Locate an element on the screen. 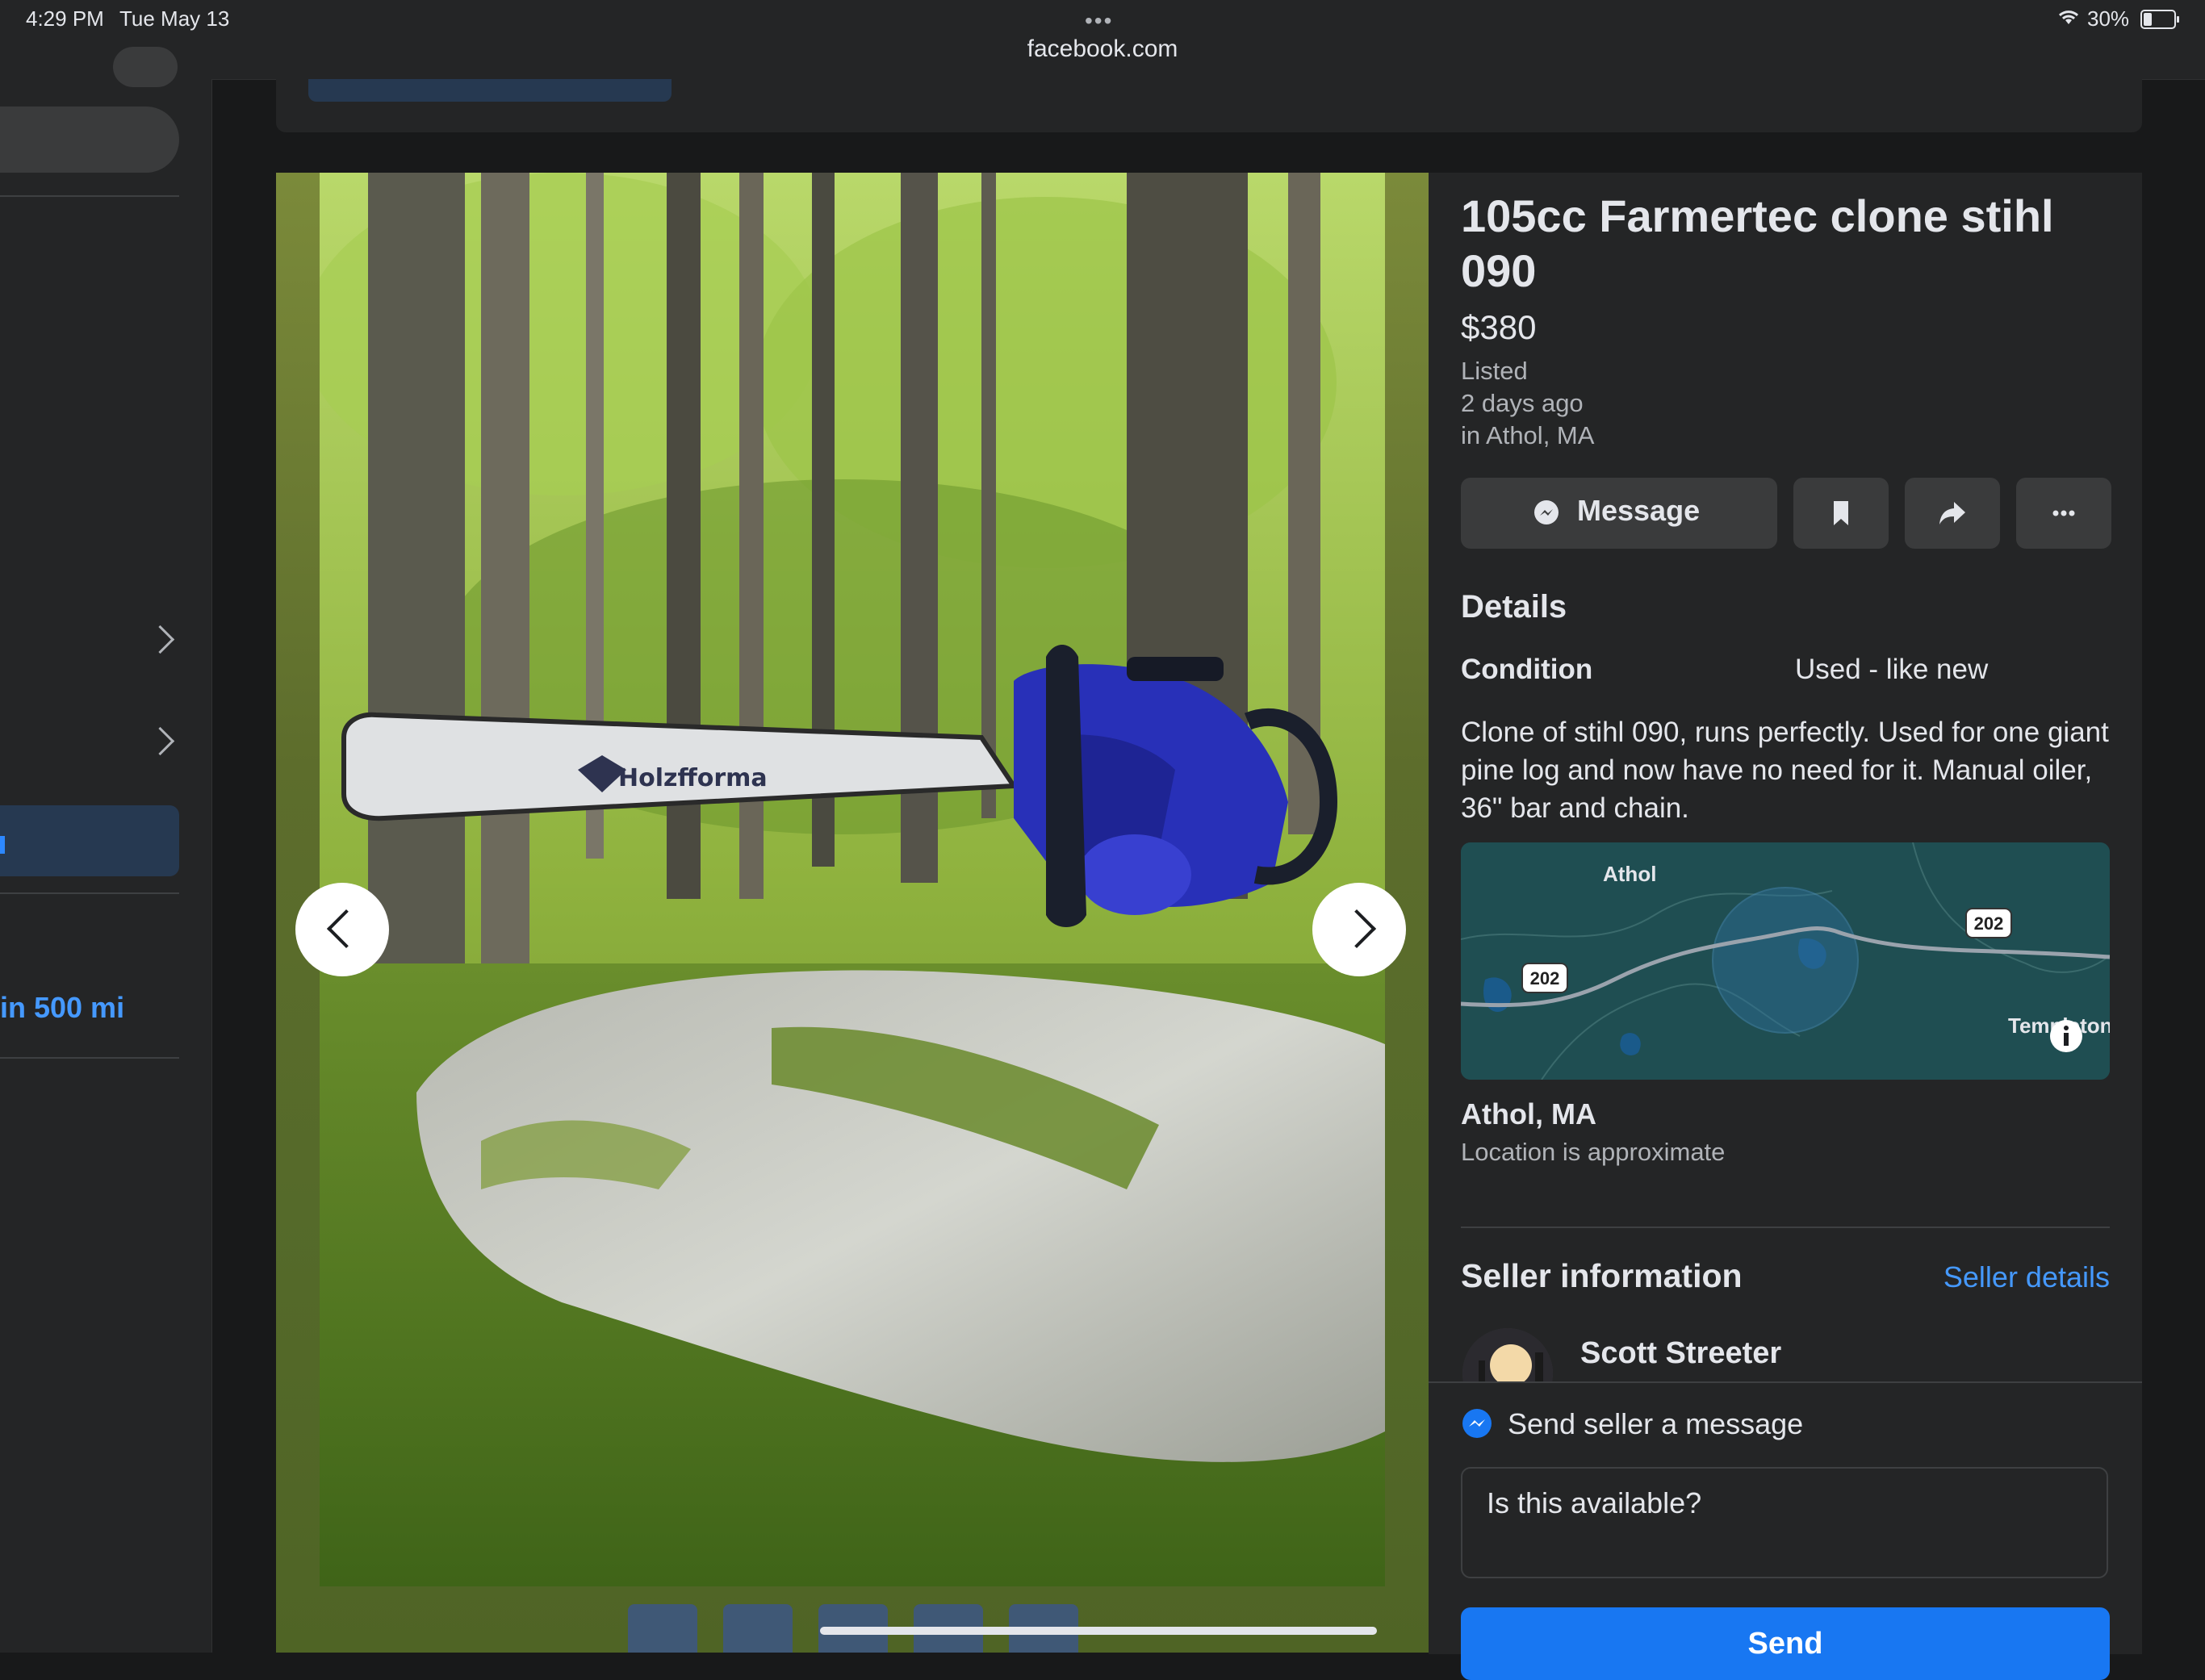 This screenshot has width=2205, height=1680. battery-percentage: 30% is located at coordinates (2108, 18).